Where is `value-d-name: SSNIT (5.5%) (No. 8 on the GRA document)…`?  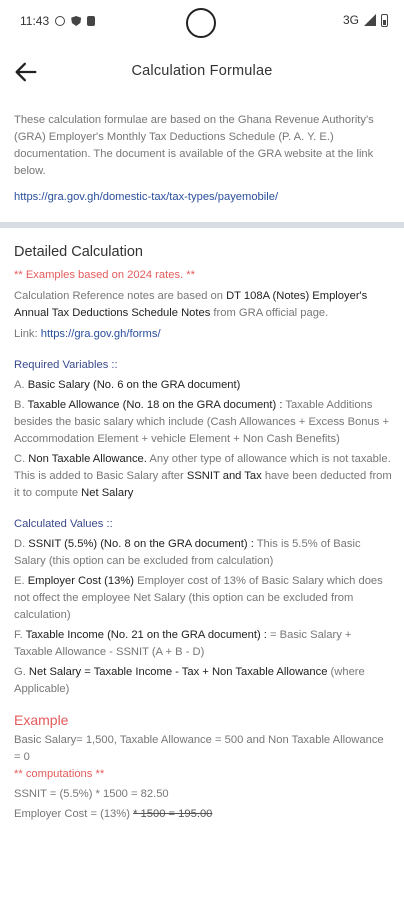
value-d-name: SSNIT (5.5%) (No. 8 on the GRA document)… is located at coordinates (141, 544).